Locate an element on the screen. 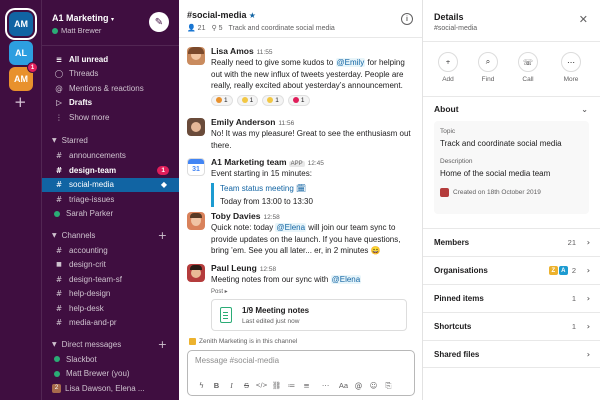 This screenshot has width=600, height=400. channel-name: #social-media is located at coordinates (217, 15).